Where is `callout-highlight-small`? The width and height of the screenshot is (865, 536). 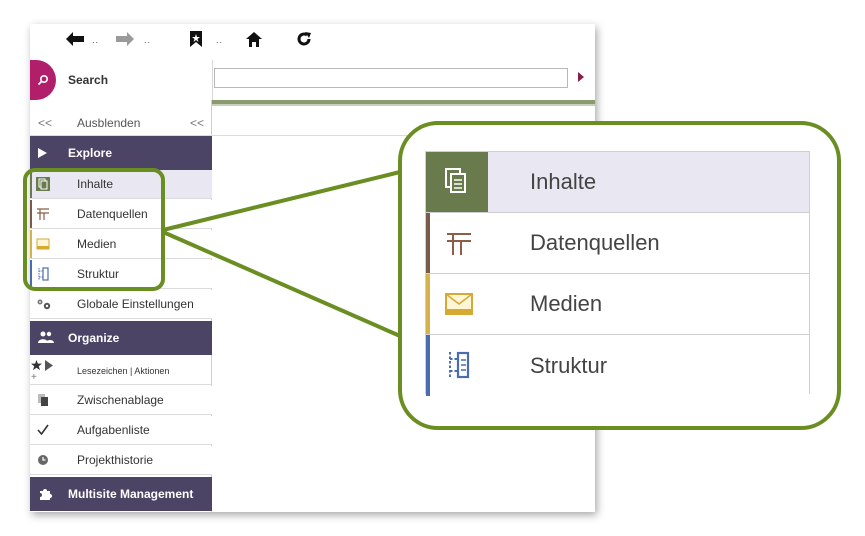 callout-highlight-small is located at coordinates (94, 229).